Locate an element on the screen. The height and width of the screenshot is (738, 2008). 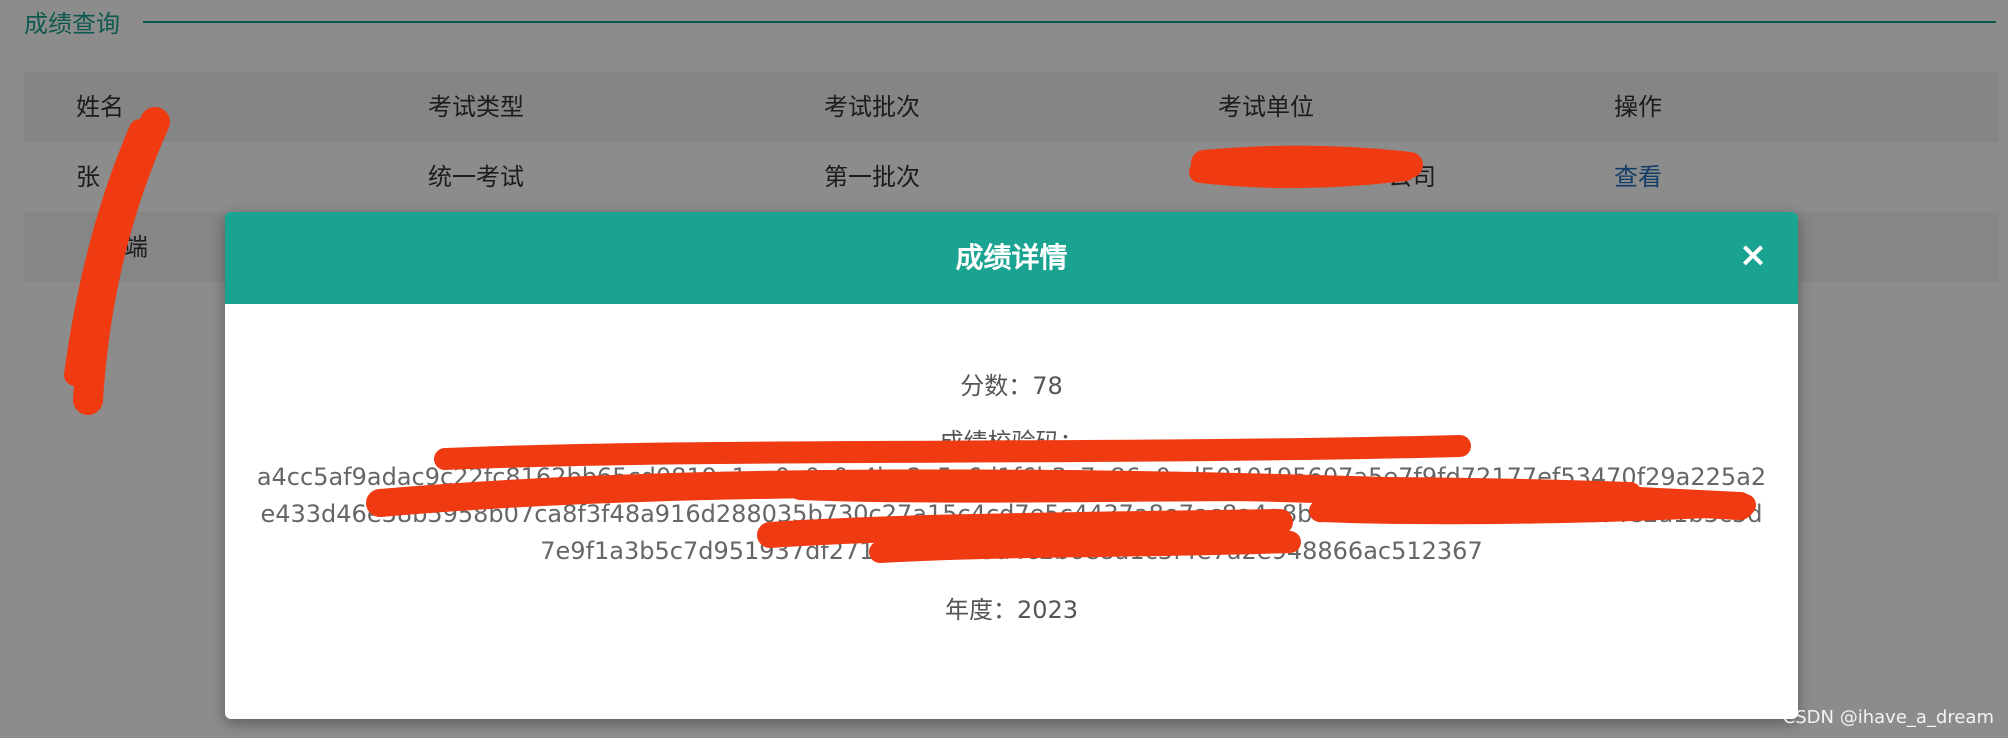
close-icon: × is located at coordinates (1753, 255).